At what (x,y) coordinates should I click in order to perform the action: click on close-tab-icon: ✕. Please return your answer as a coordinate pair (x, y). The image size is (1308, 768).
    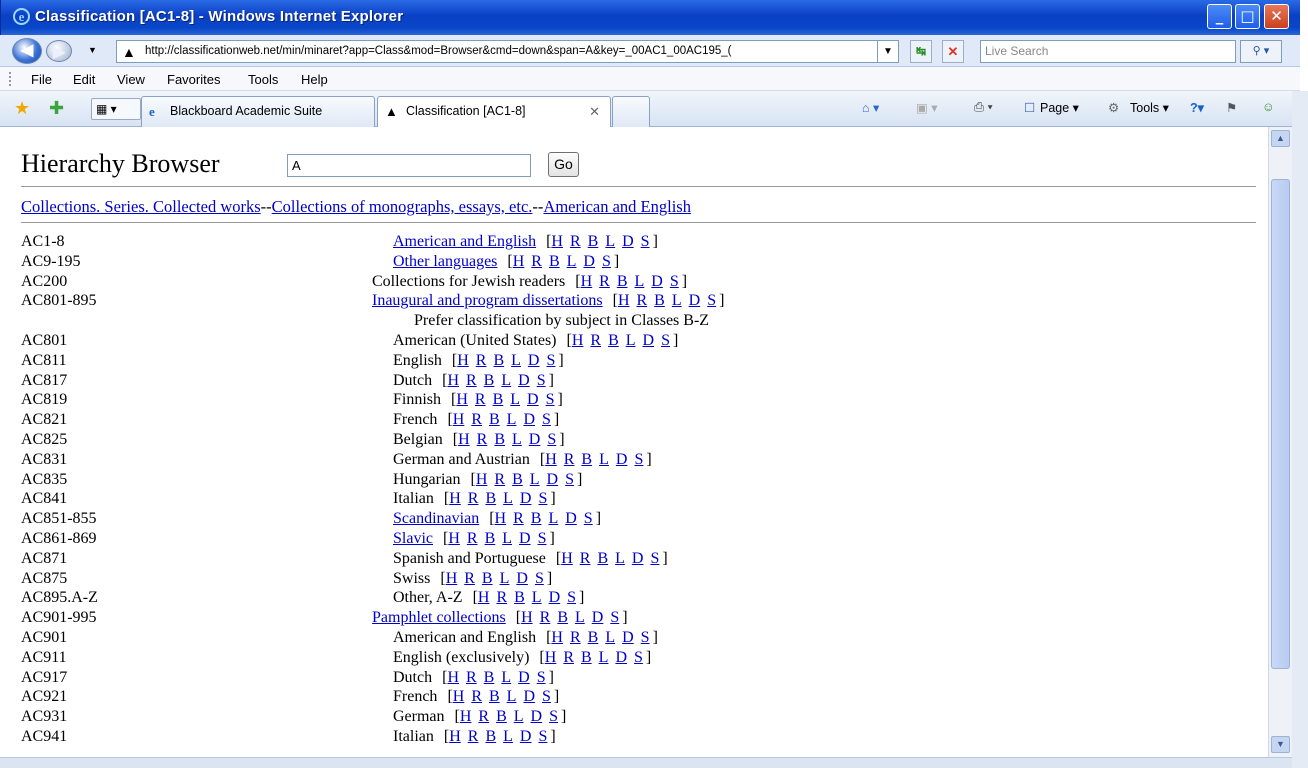
    Looking at the image, I should click on (594, 111).